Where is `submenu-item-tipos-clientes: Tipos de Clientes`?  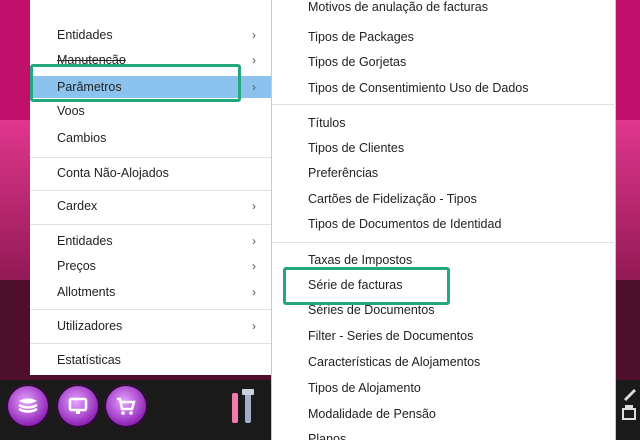 submenu-item-tipos-clientes: Tipos de Clientes is located at coordinates (444, 148).